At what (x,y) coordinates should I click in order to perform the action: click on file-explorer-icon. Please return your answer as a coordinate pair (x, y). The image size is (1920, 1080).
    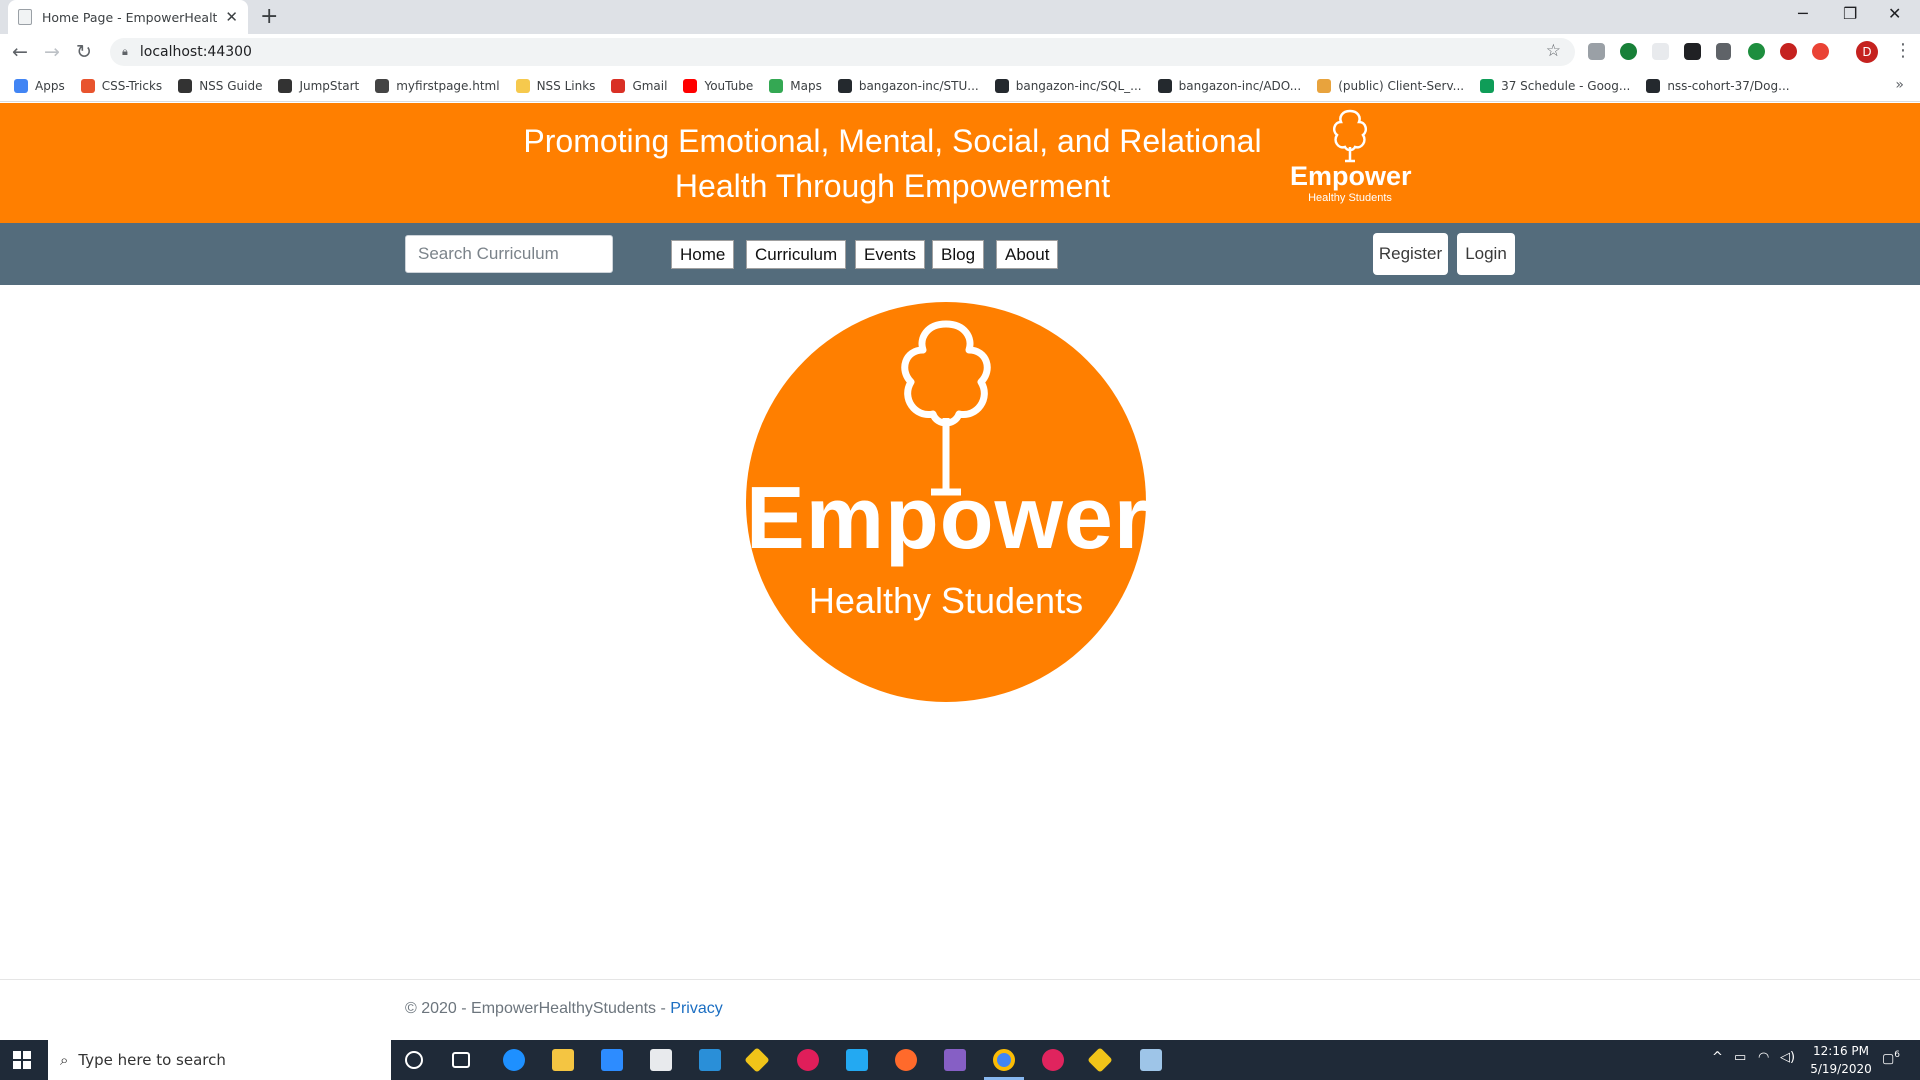
    Looking at the image, I should click on (563, 1060).